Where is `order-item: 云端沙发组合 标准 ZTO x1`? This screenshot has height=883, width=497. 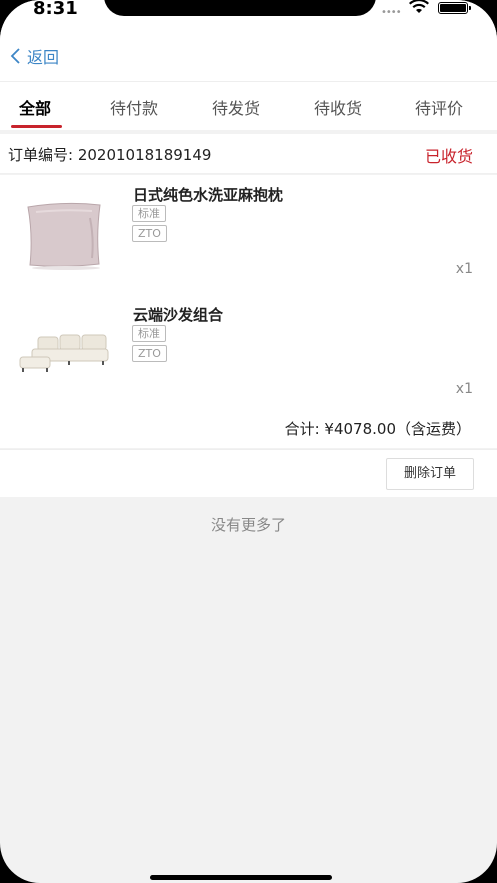 order-item: 云端沙发组合 标准 ZTO x1 is located at coordinates (248, 355).